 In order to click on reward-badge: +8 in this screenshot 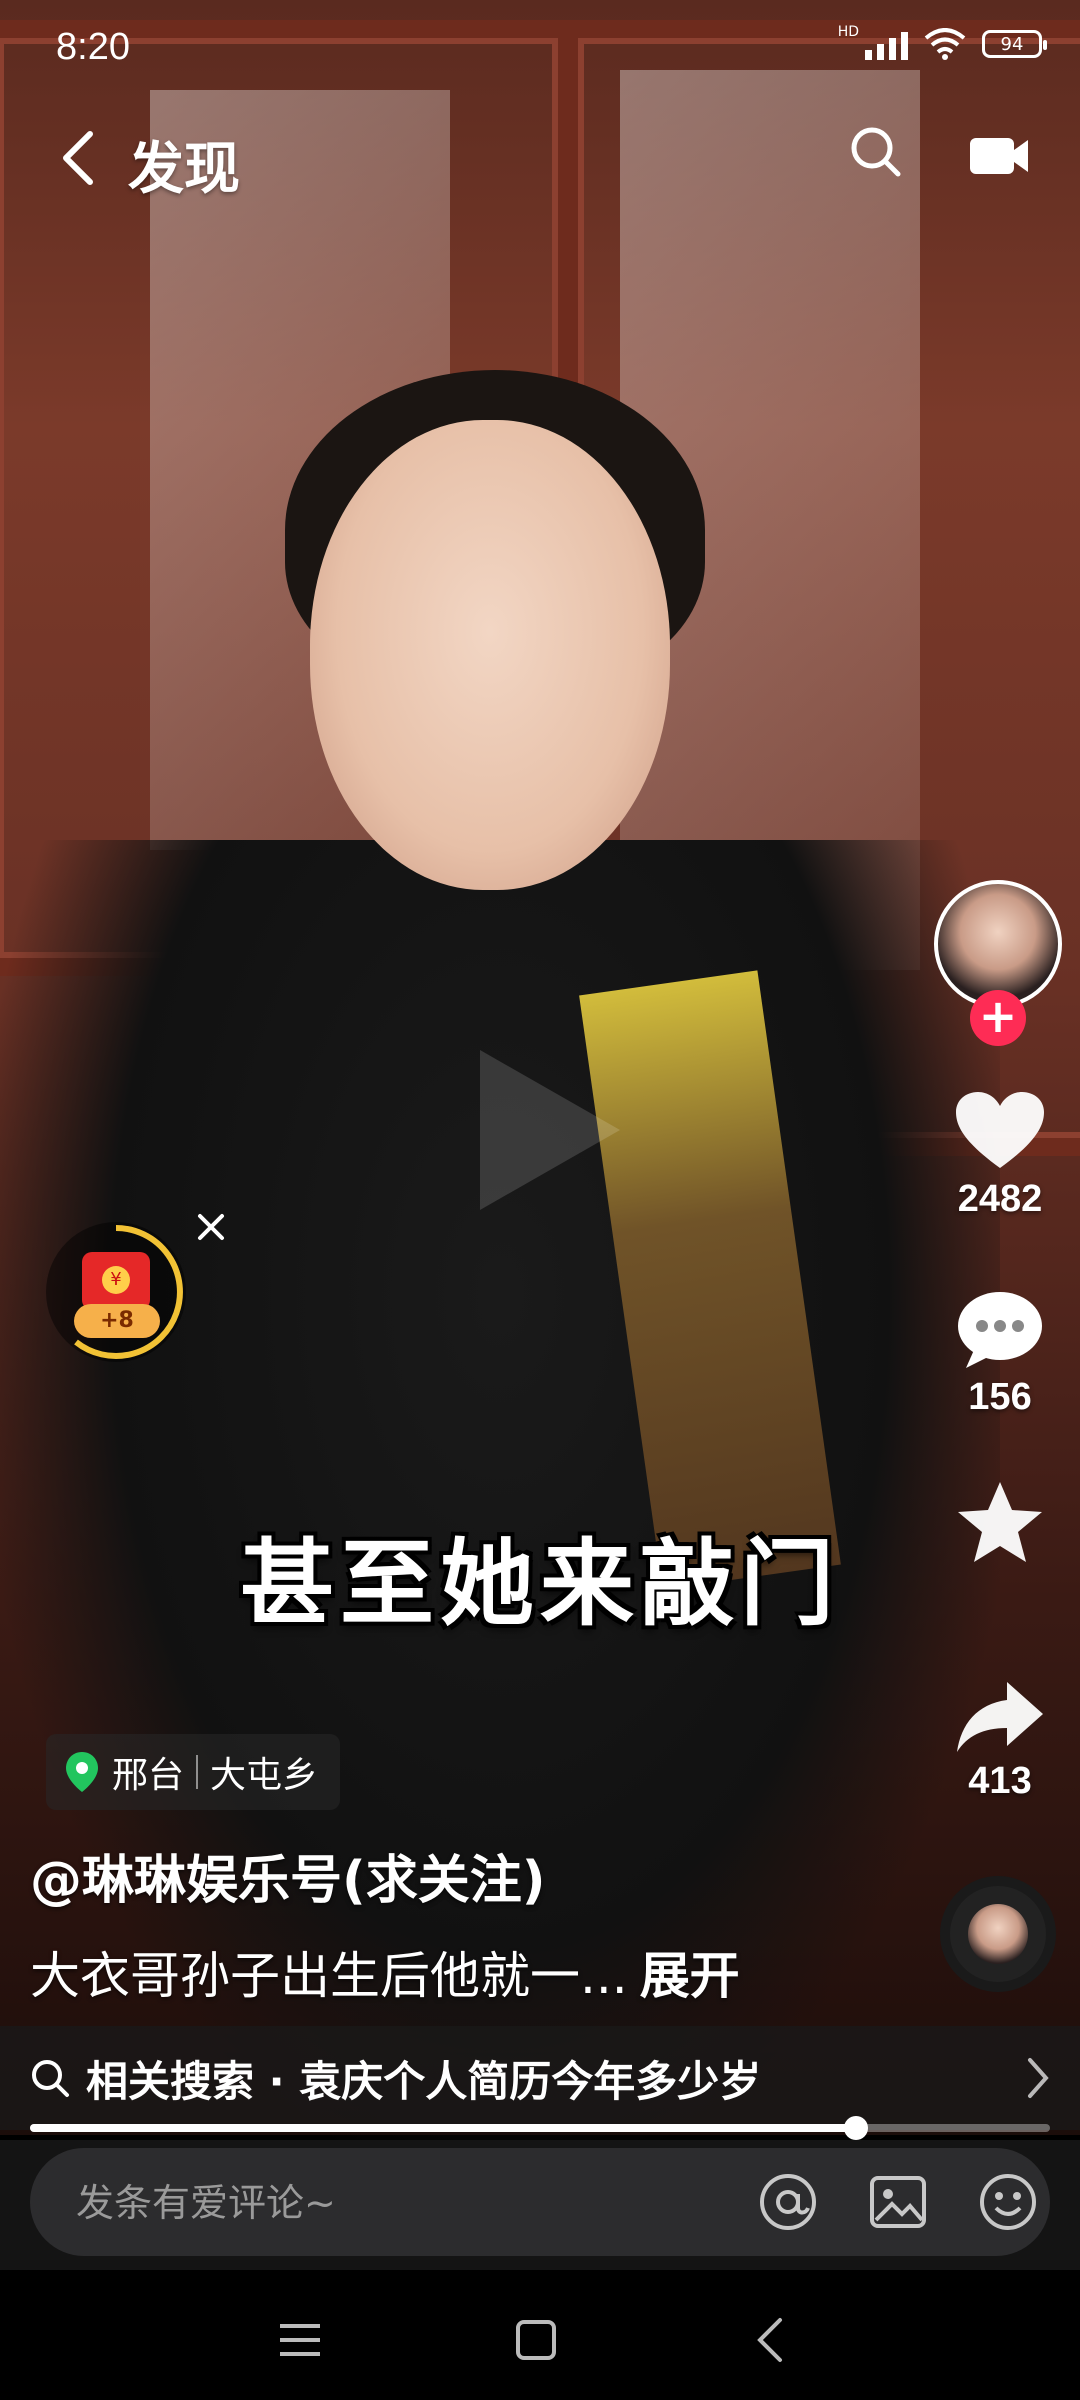, I will do `click(117, 1321)`.